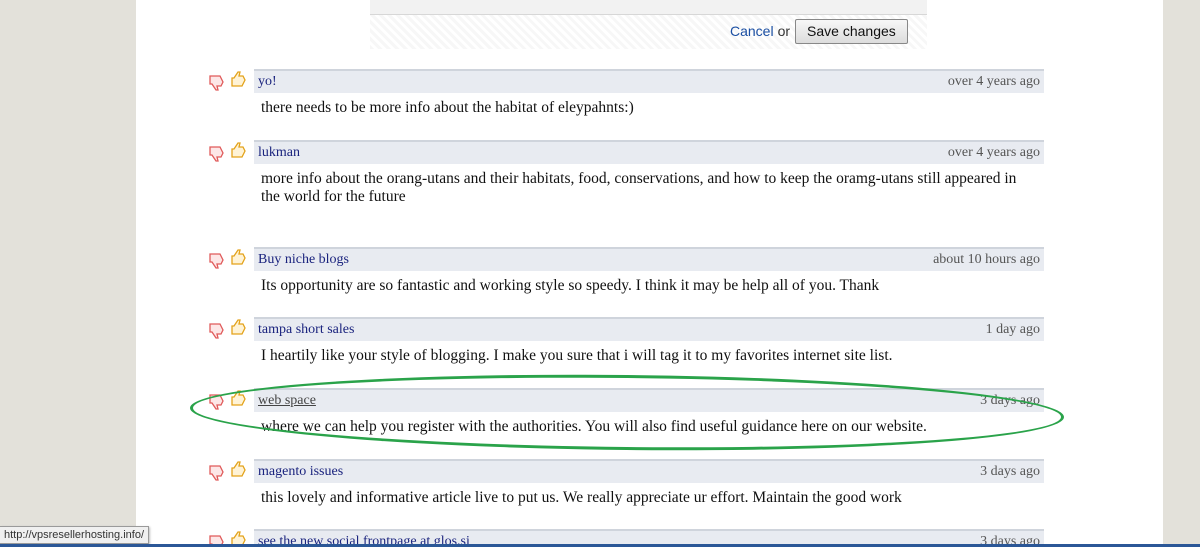 The width and height of the screenshot is (1200, 547). Describe the element at coordinates (986, 259) in the screenshot. I see `comment-timestamp: about 10 hours ago` at that location.